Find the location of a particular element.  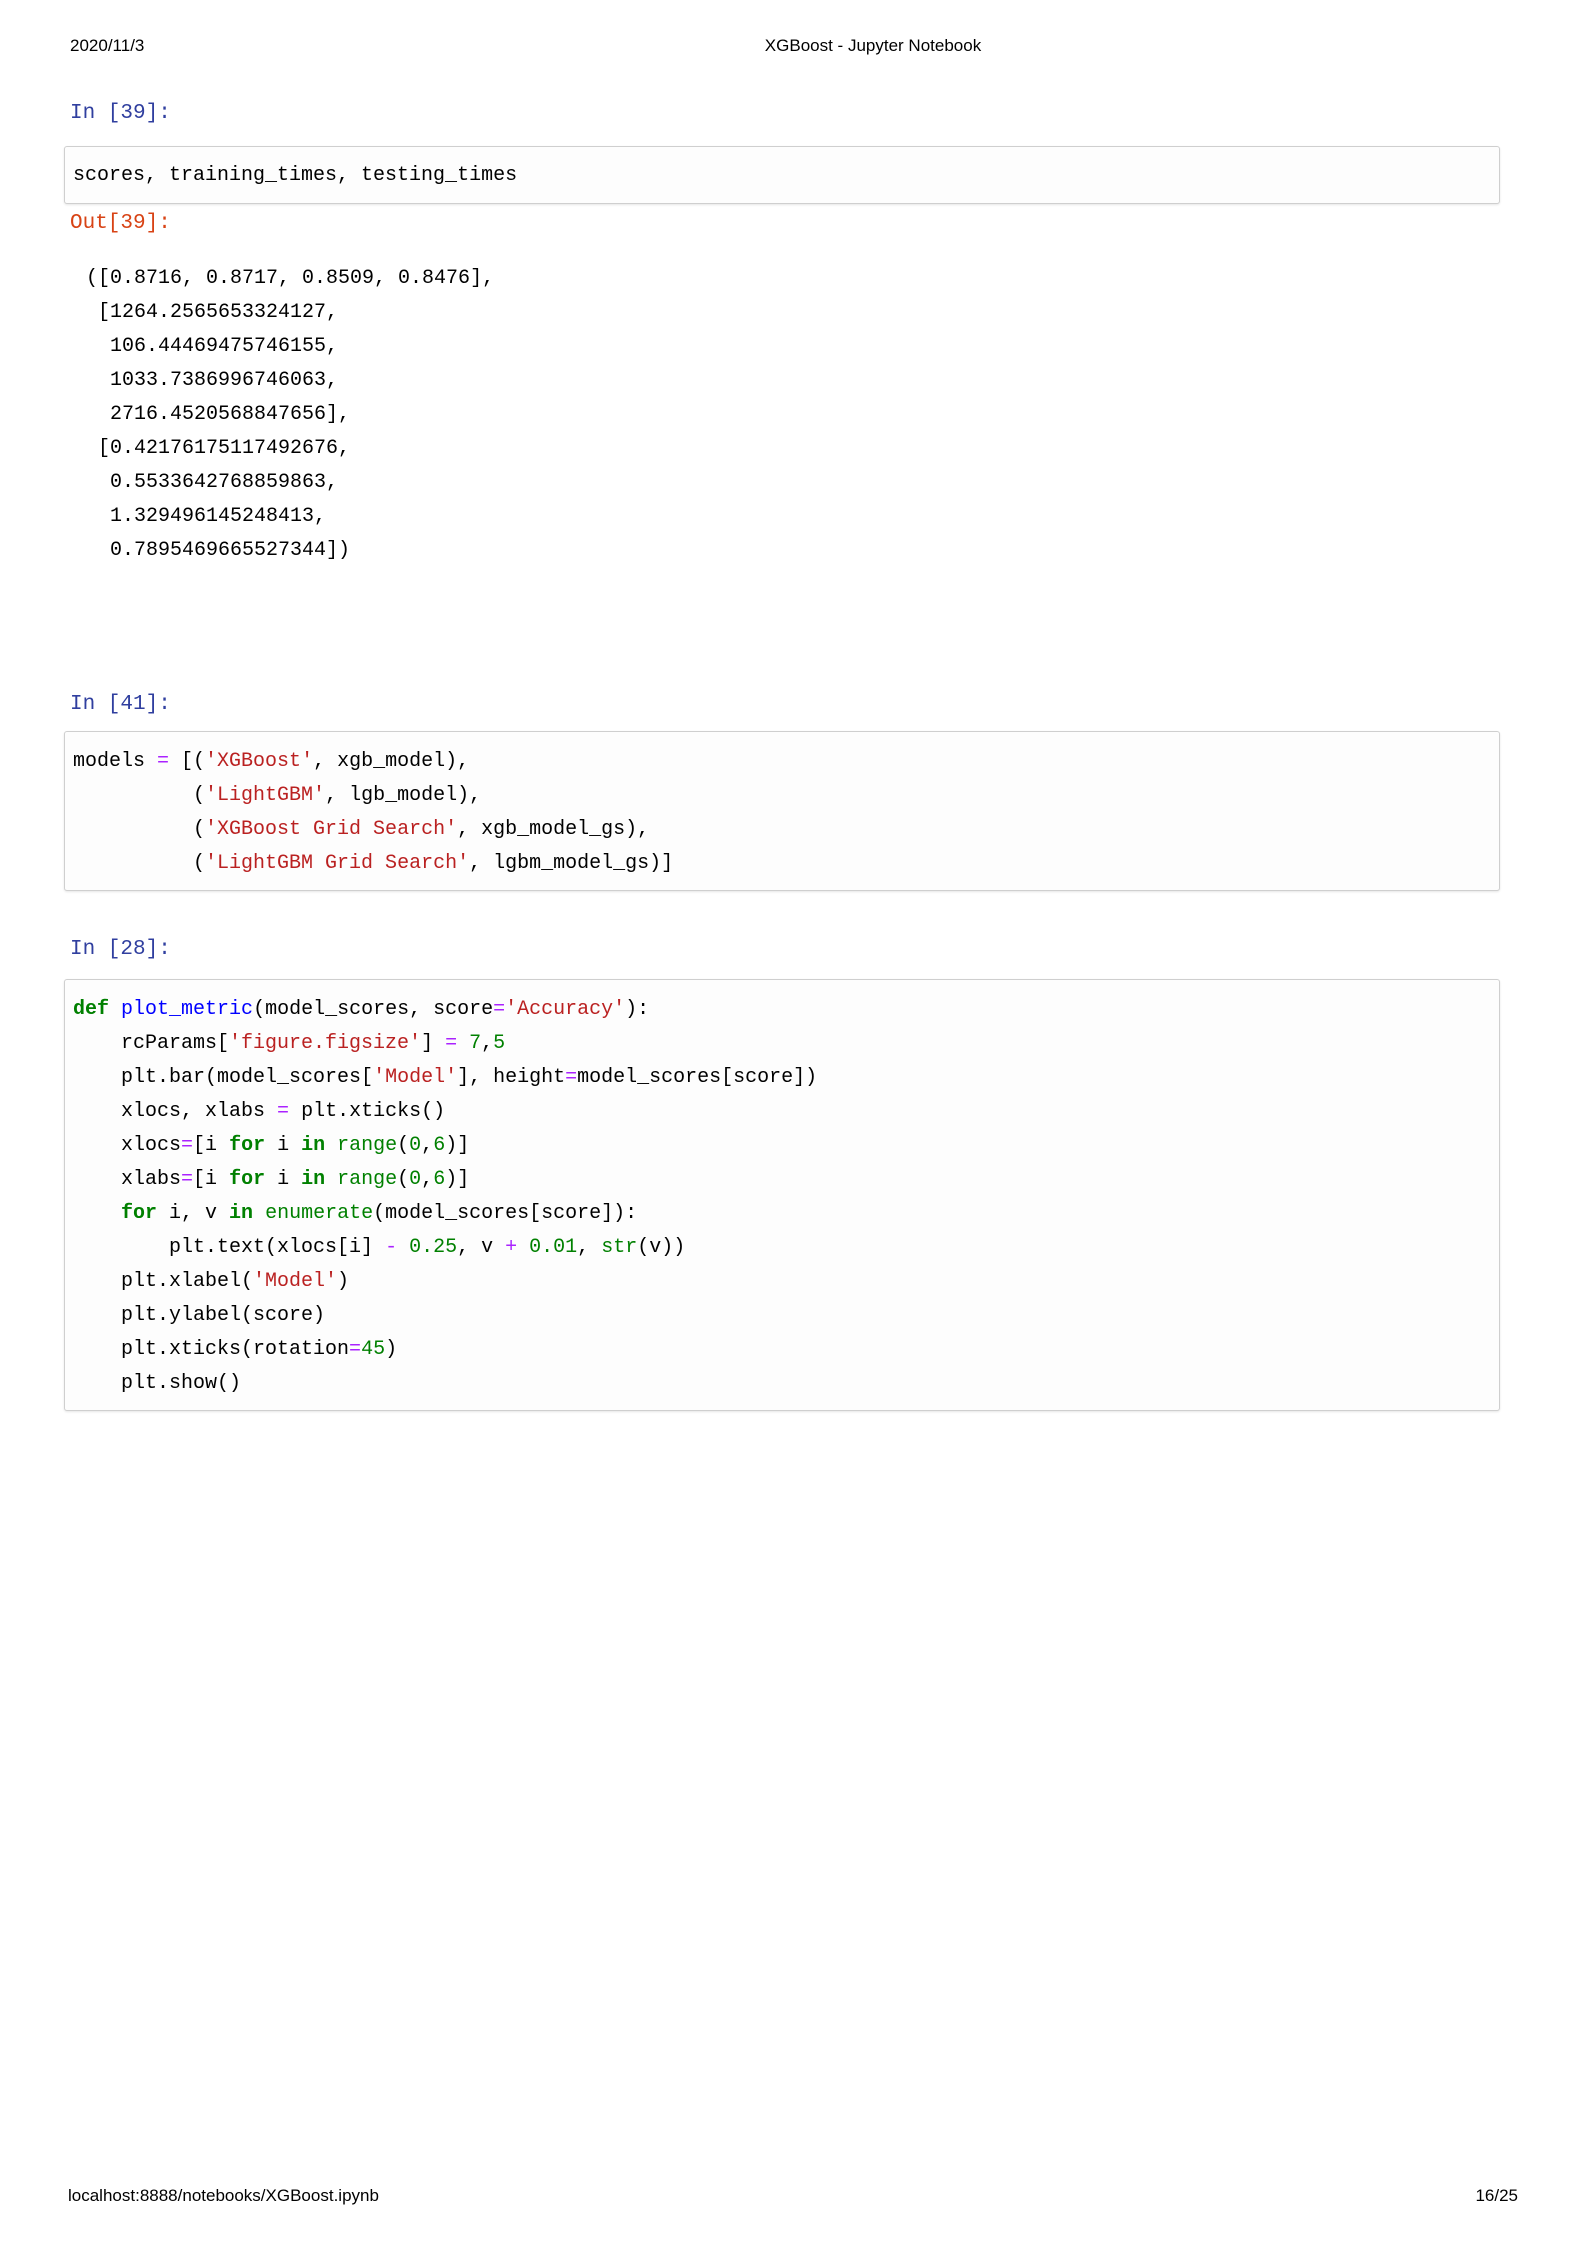

code-line: plt.show() is located at coordinates (157, 1383).